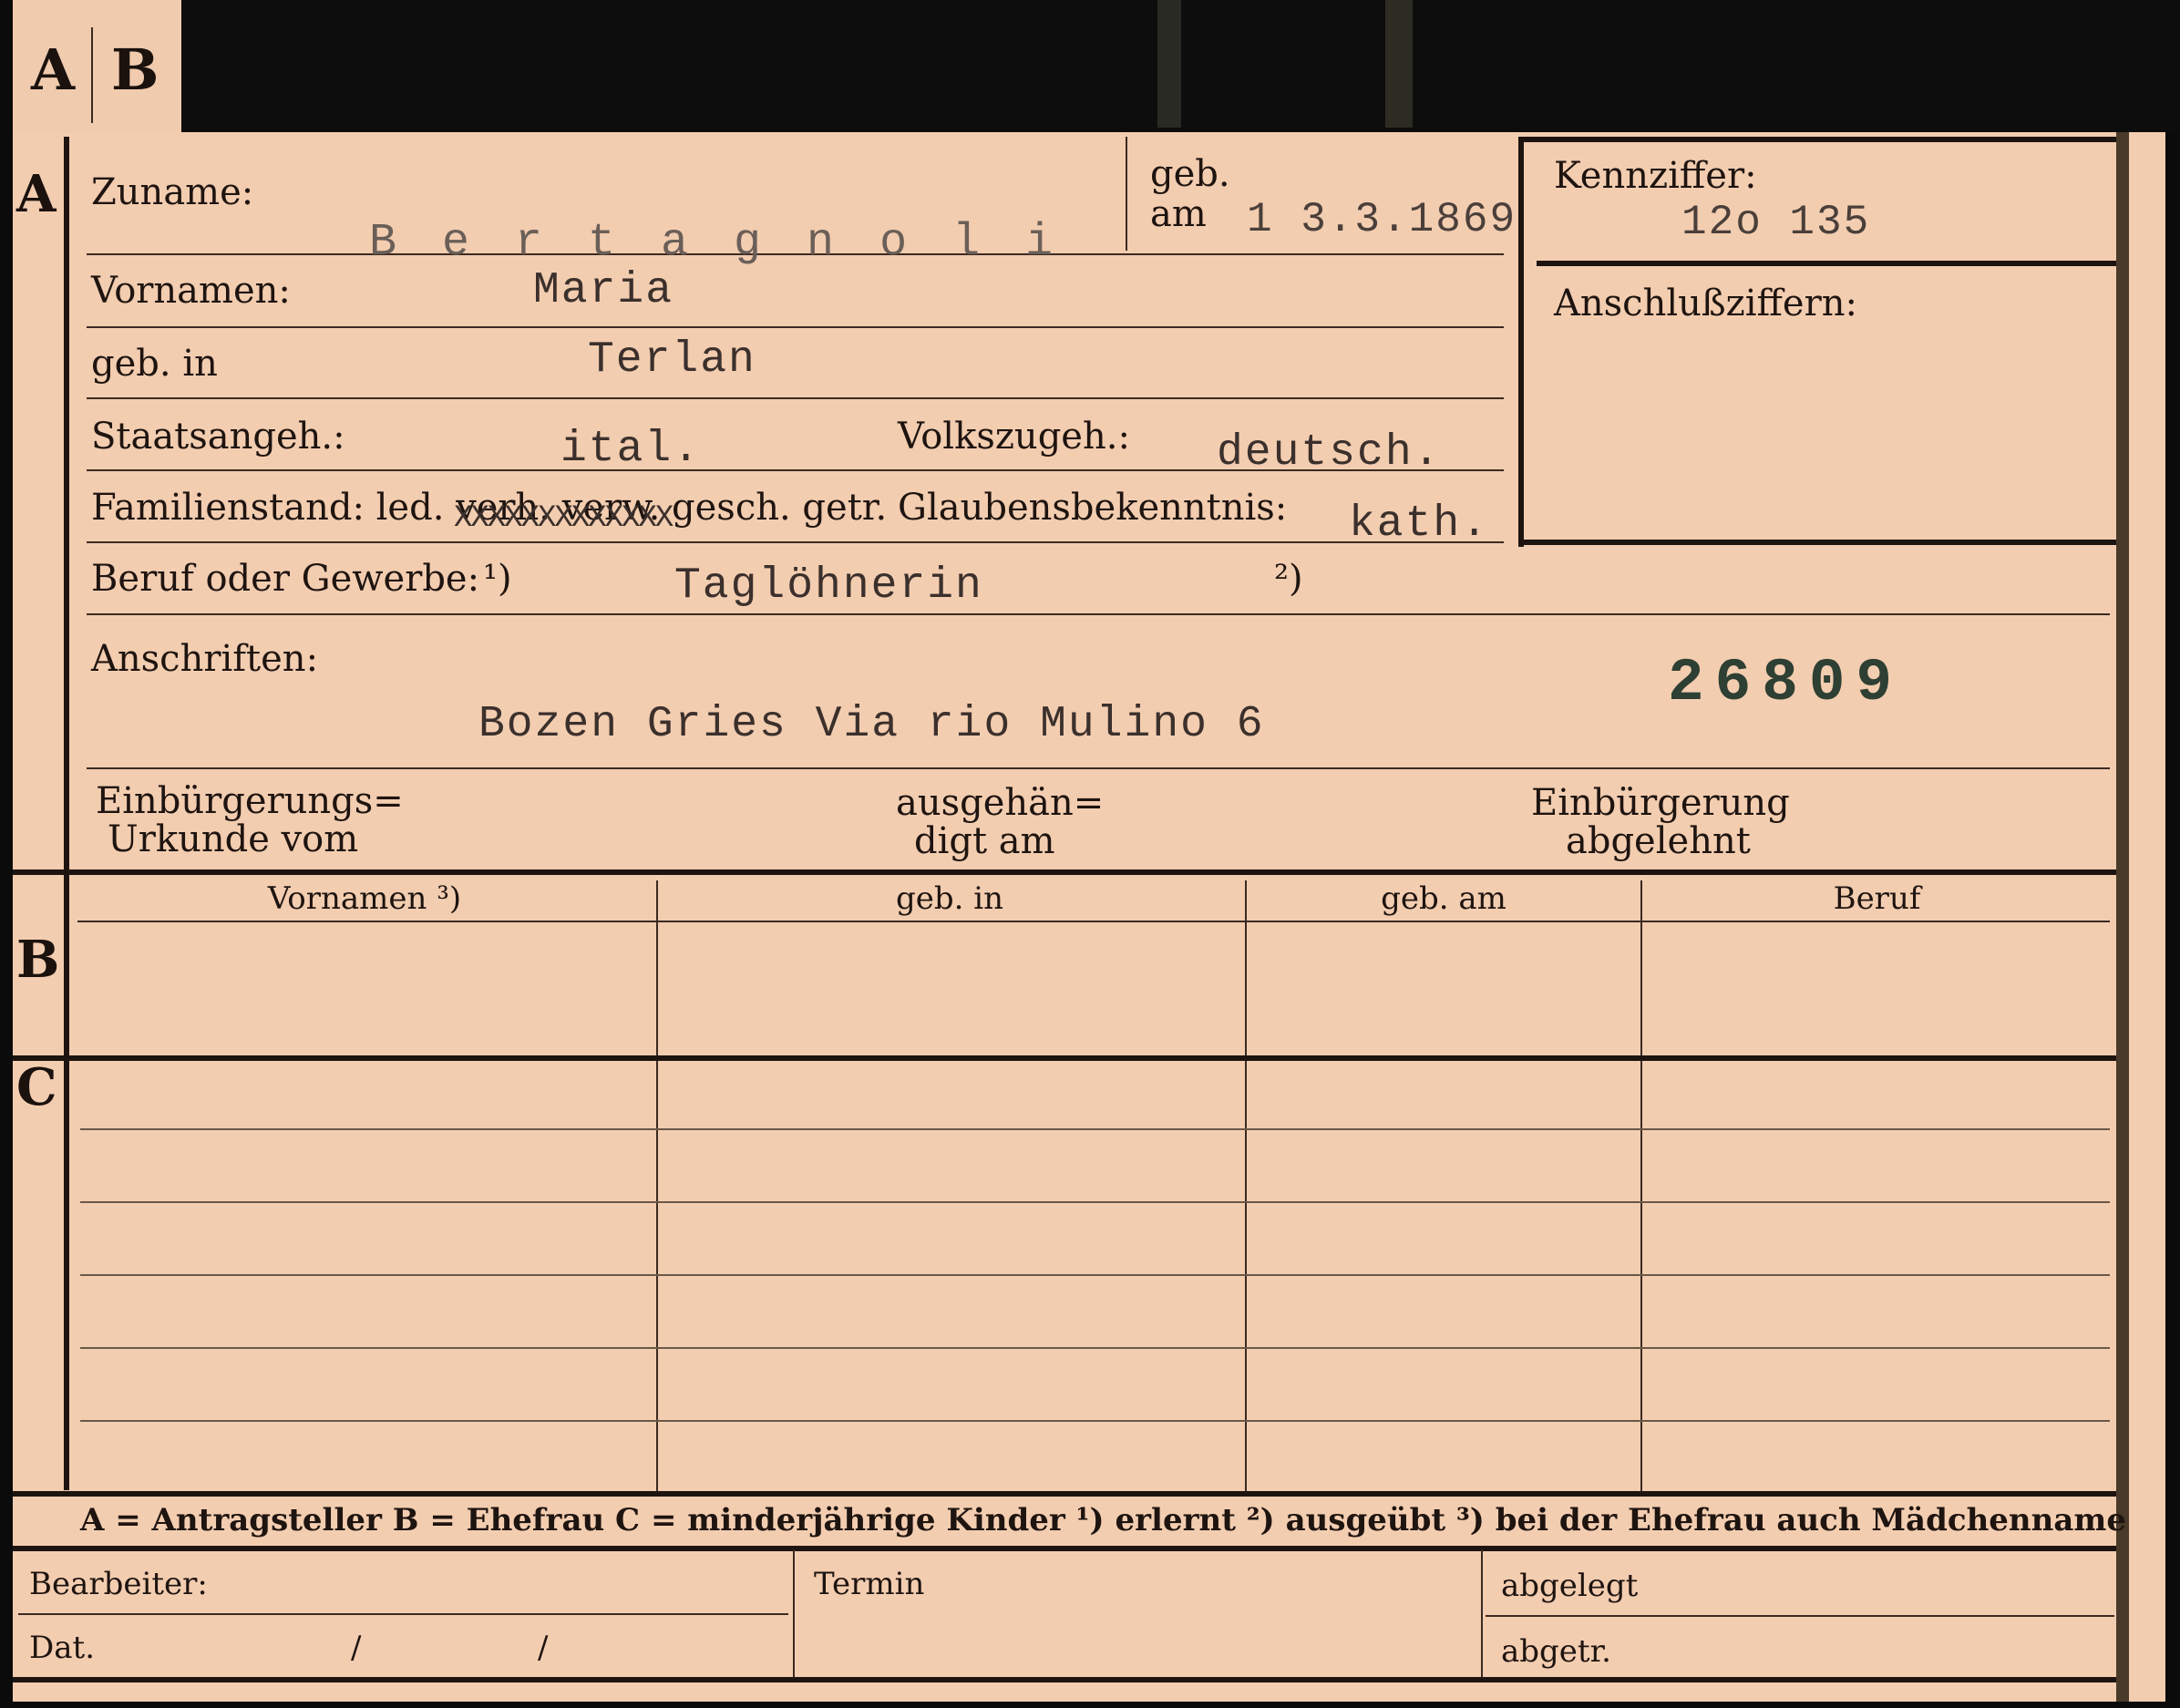  Describe the element at coordinates (36, 194) in the screenshot. I see `section-label-a: A` at that location.